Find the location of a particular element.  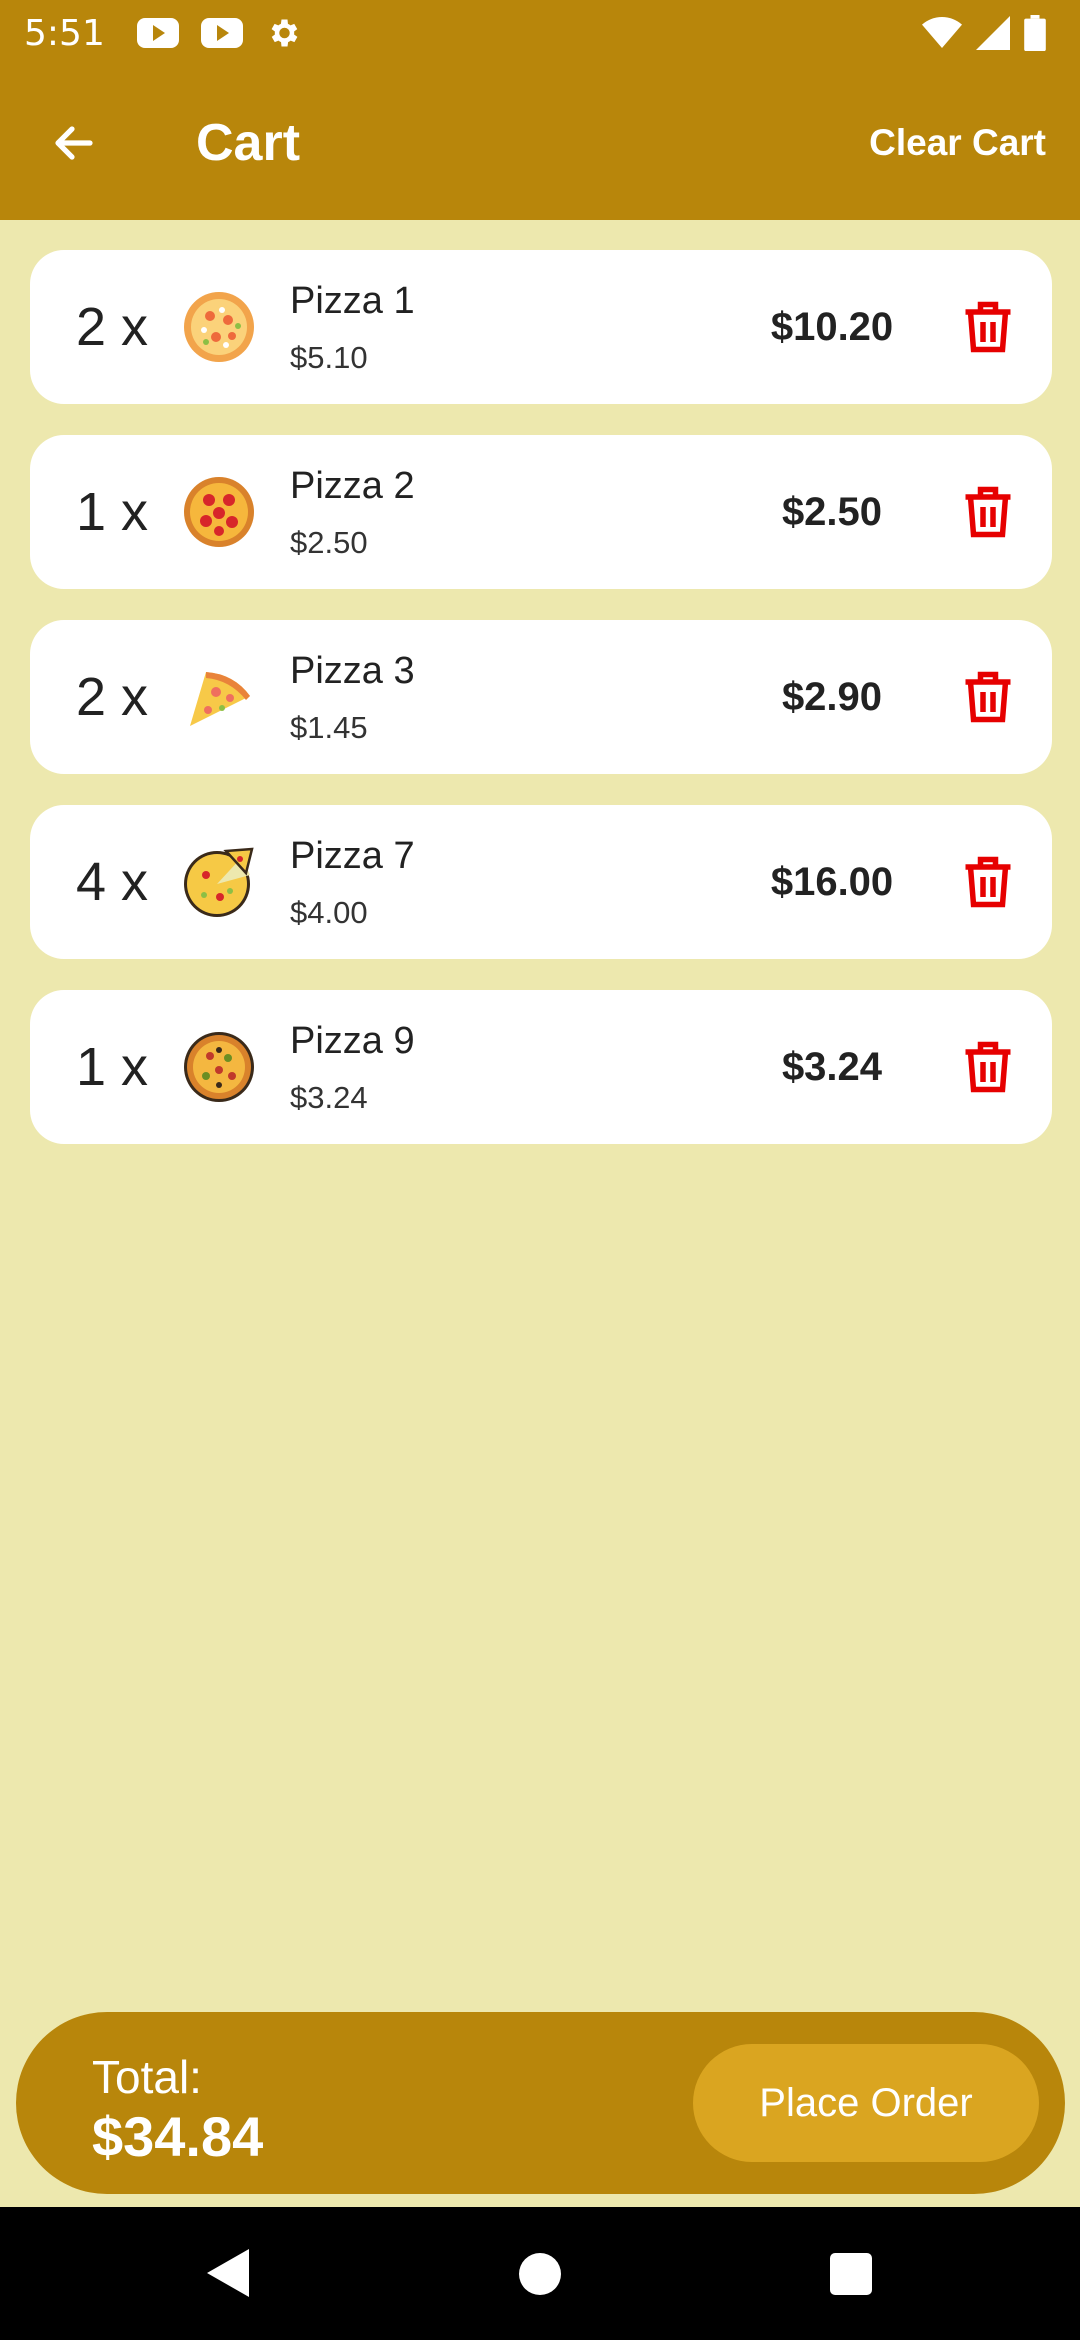

item-name: Pizza 2 is located at coordinates (352, 486).